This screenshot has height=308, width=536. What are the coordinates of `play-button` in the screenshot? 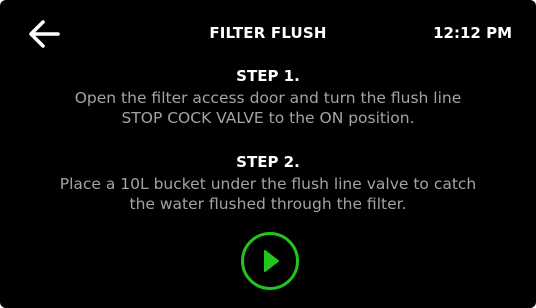 It's located at (270, 261).